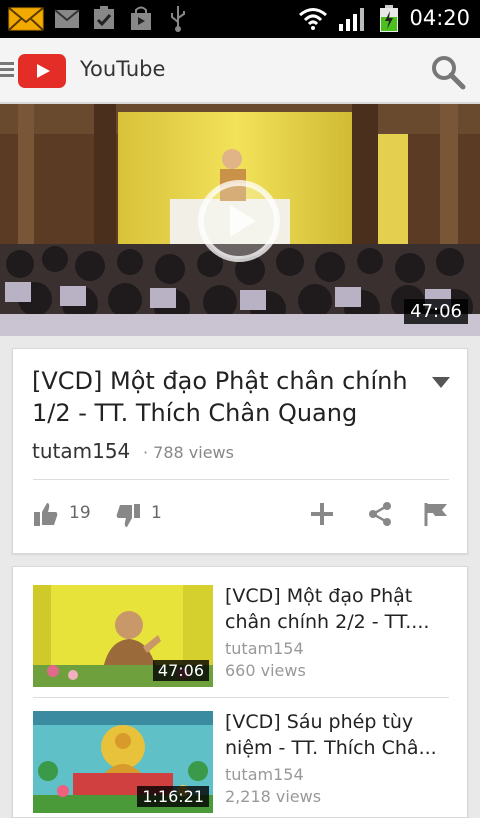 The height and width of the screenshot is (818, 480). I want to click on search-icon, so click(448, 72).